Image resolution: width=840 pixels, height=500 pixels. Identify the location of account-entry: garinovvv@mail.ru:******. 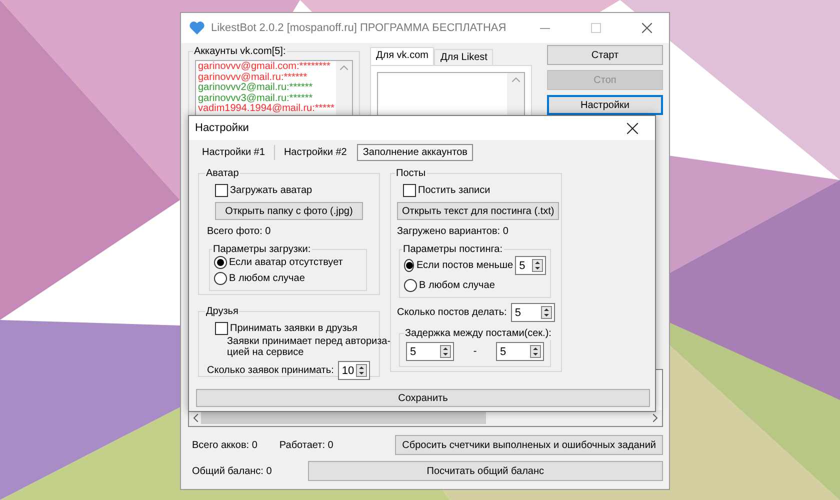
(266, 77).